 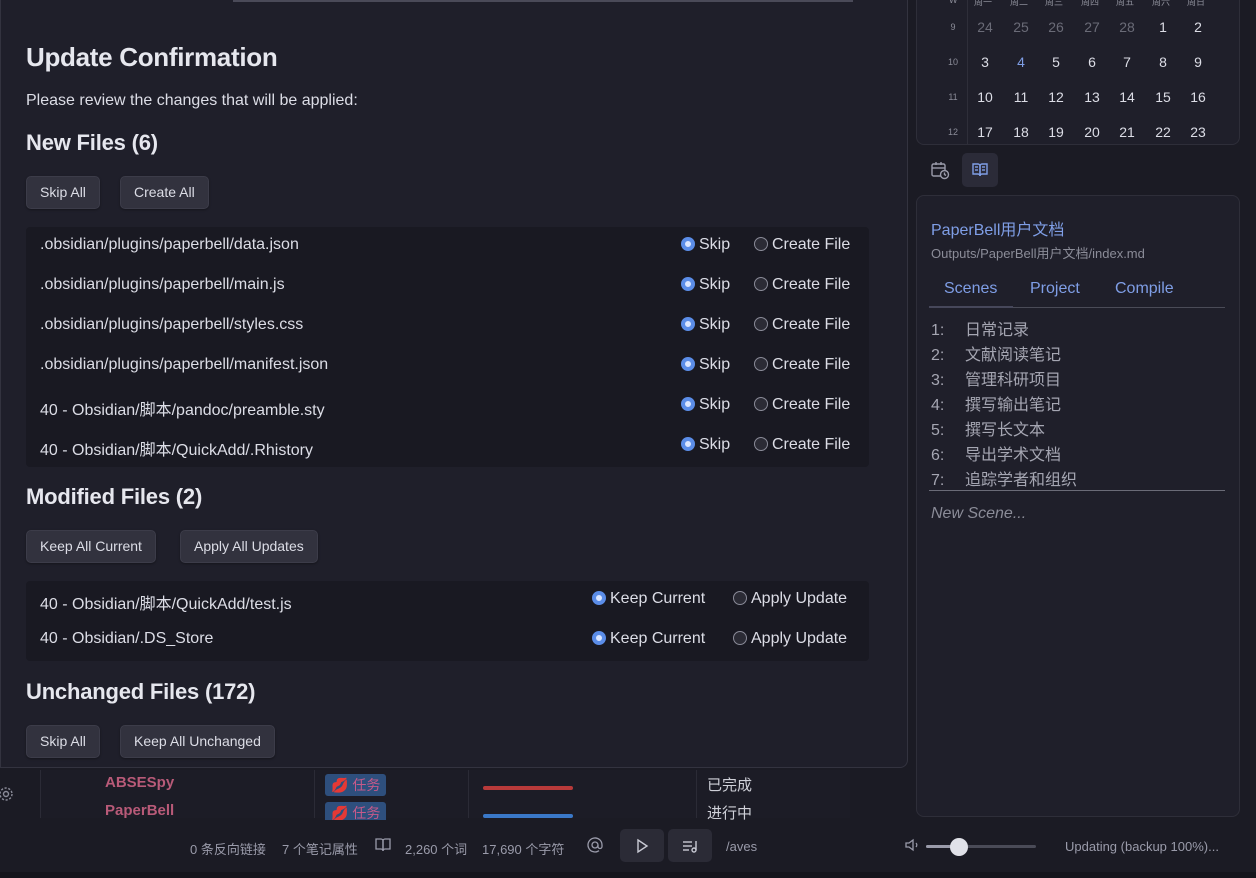 What do you see at coordinates (985, 97) in the screenshot?
I see `calendar-day: 10` at bounding box center [985, 97].